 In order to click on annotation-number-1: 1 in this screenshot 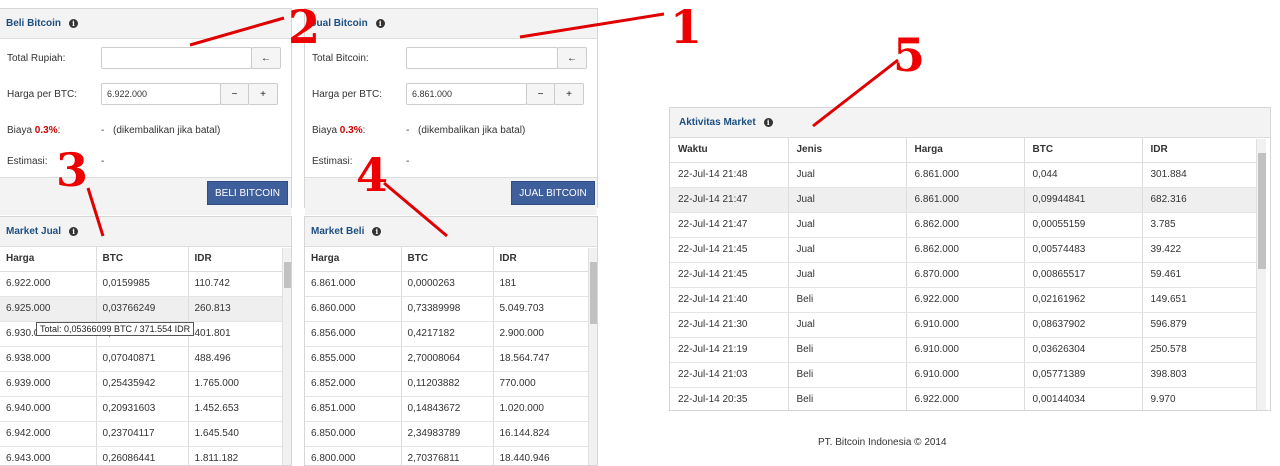, I will do `click(686, 27)`.